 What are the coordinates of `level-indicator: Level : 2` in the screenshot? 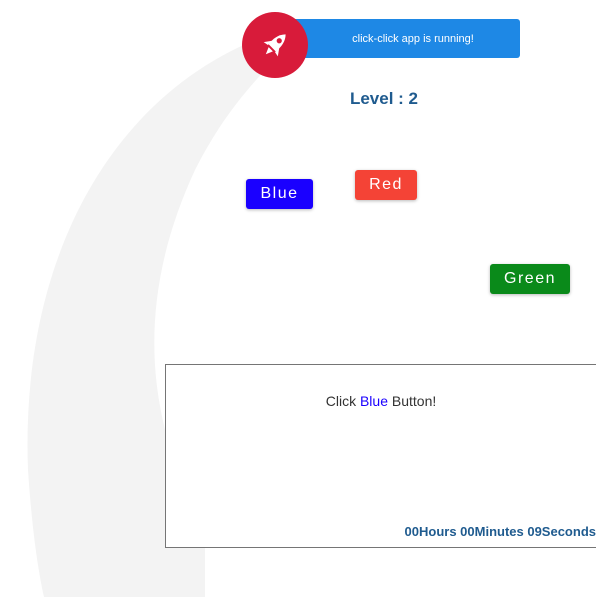 It's located at (384, 98).